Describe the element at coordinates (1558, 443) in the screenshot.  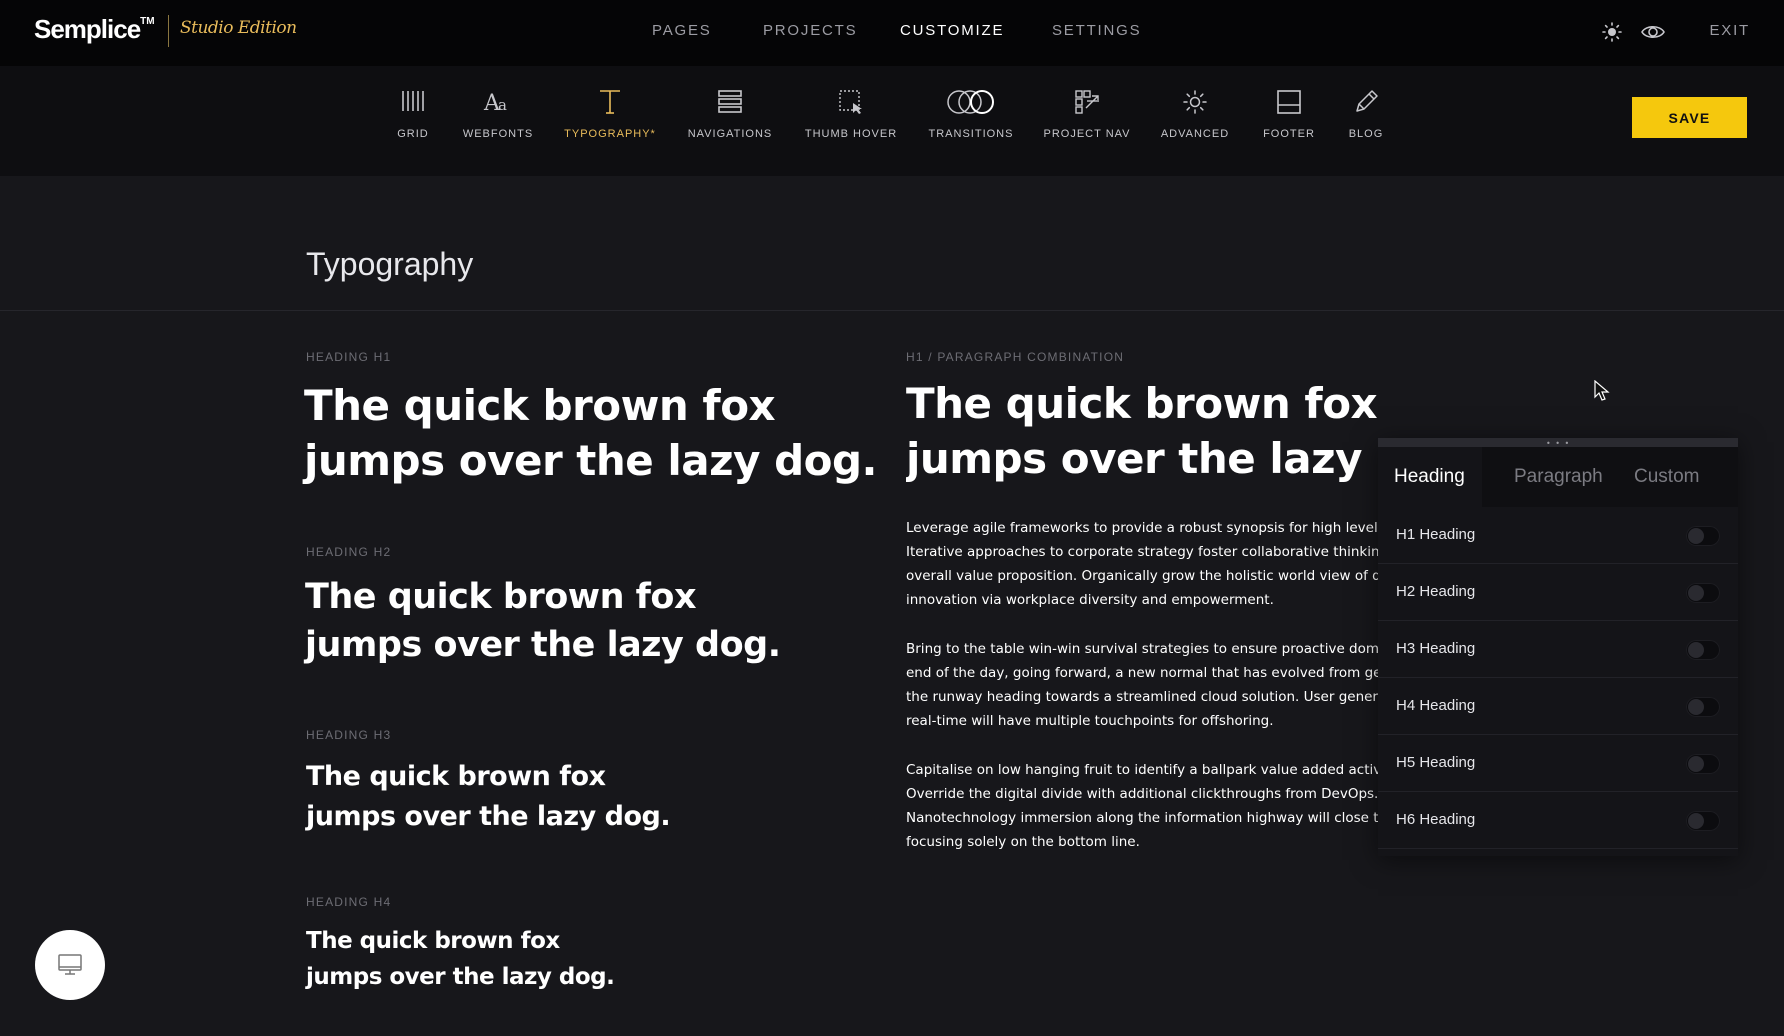
I see `panel-drag-handle: • • •` at that location.